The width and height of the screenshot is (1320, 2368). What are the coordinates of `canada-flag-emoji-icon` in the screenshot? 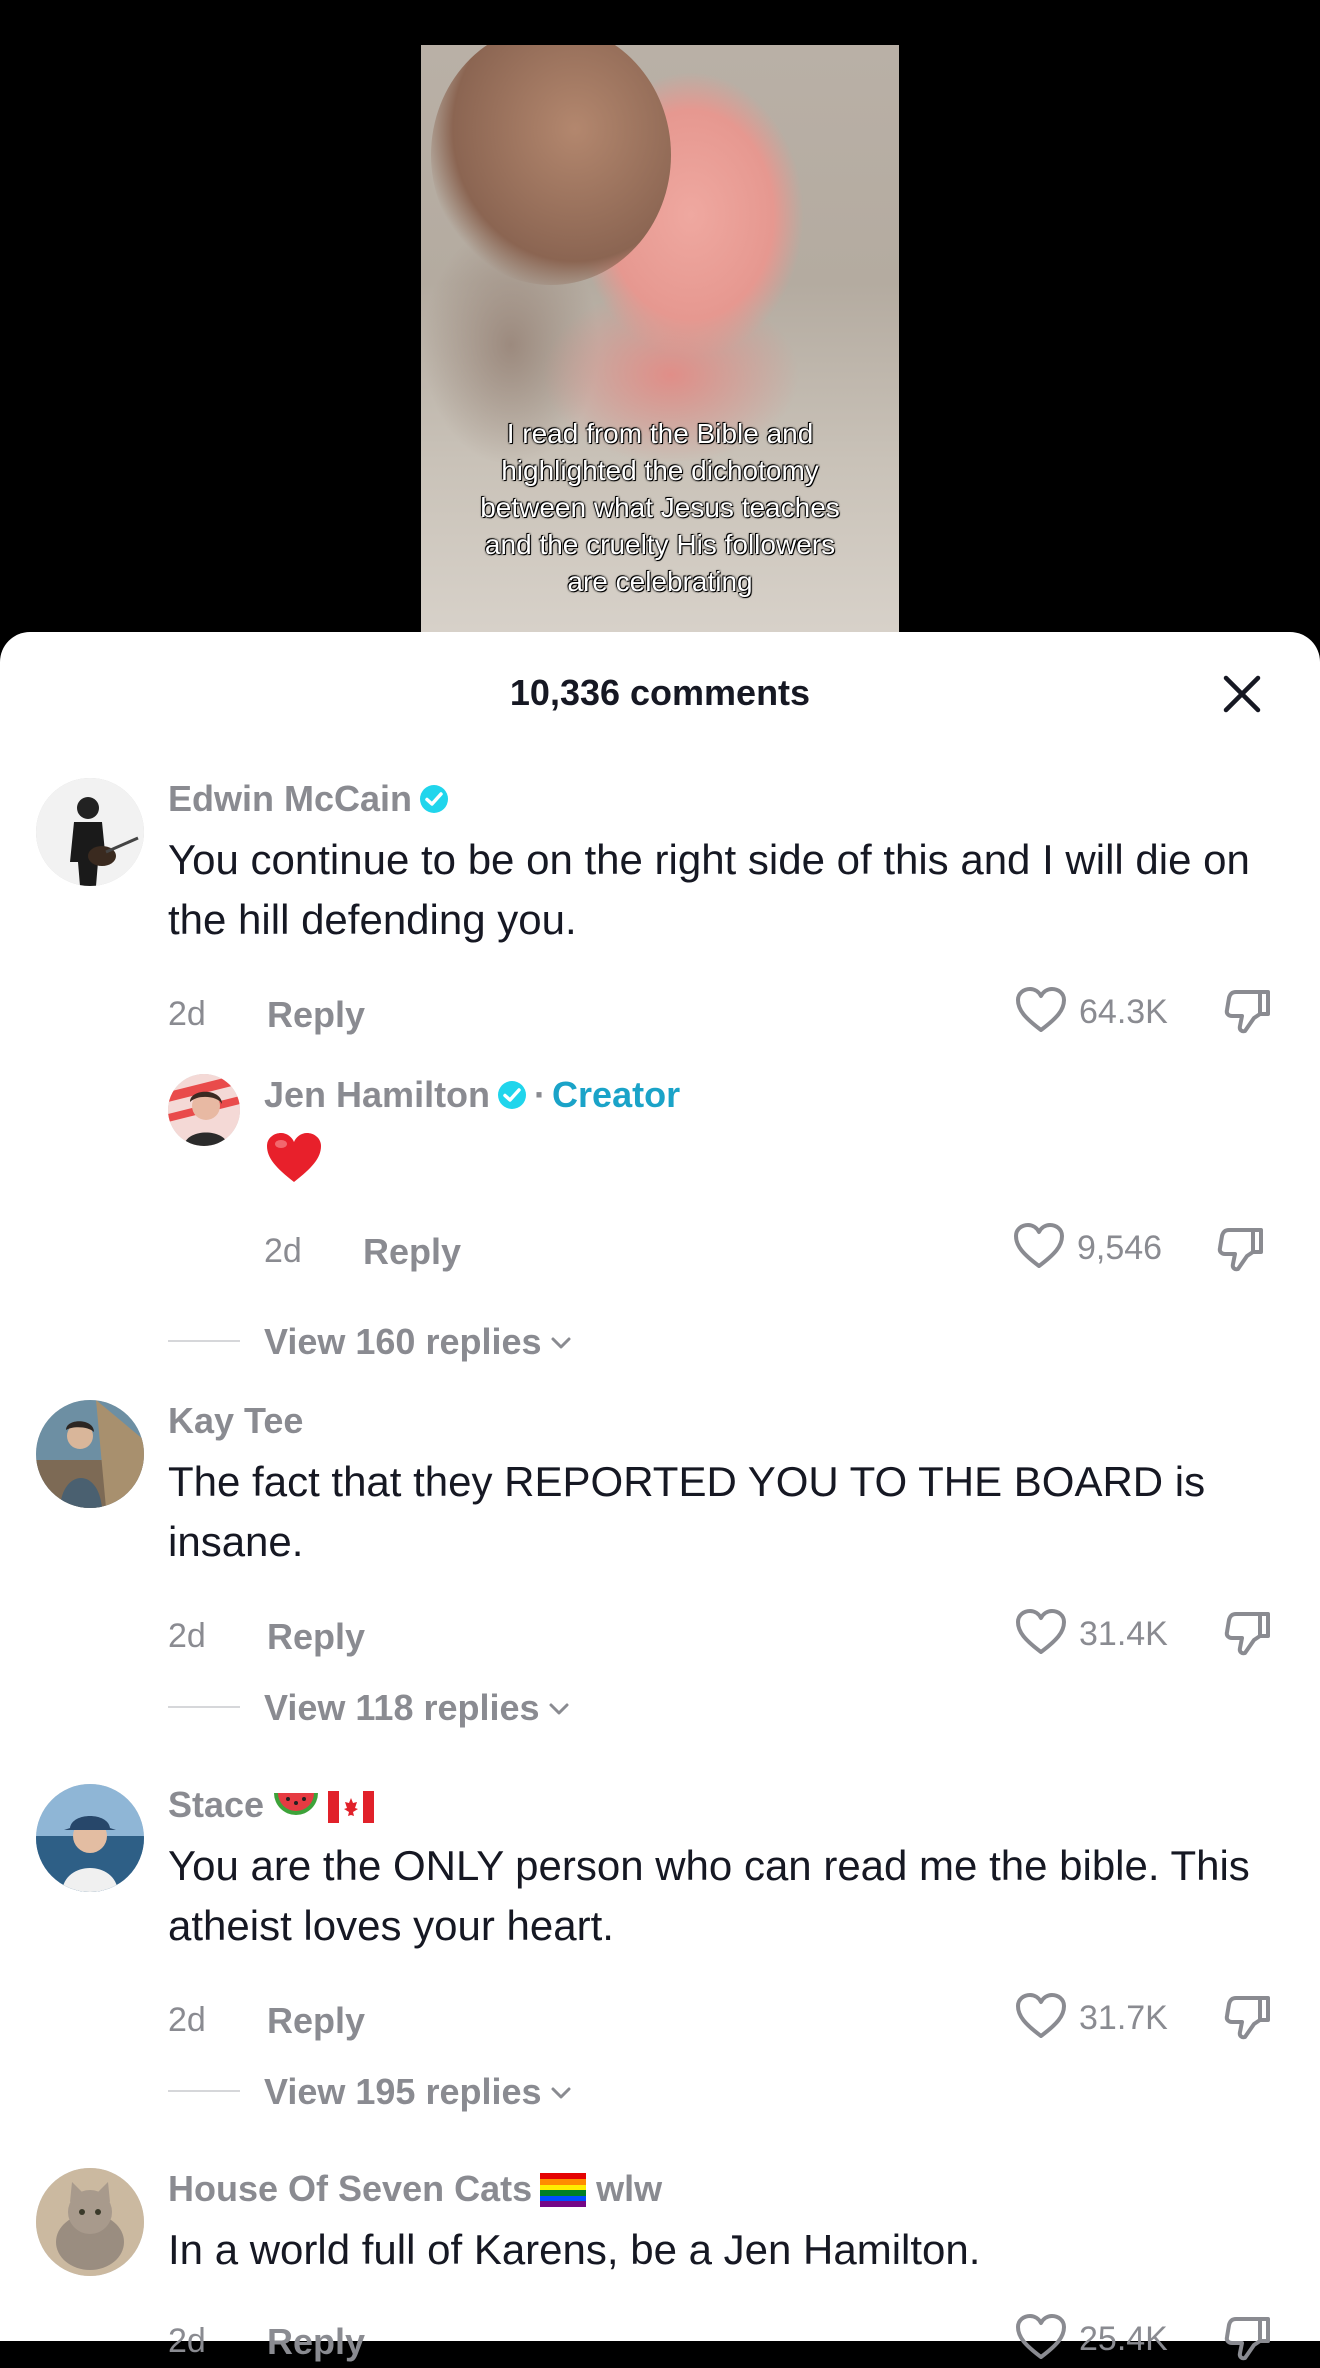 It's located at (351, 1811).